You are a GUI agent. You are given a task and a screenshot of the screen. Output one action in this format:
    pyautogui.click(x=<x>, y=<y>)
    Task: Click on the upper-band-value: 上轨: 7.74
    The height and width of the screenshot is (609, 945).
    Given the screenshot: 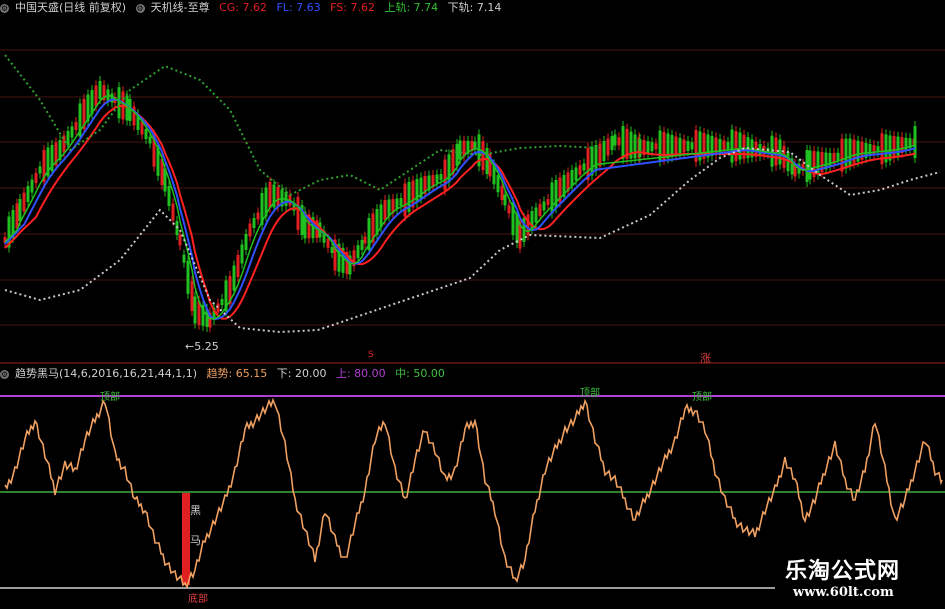 What is the action you would take?
    pyautogui.click(x=411, y=7)
    